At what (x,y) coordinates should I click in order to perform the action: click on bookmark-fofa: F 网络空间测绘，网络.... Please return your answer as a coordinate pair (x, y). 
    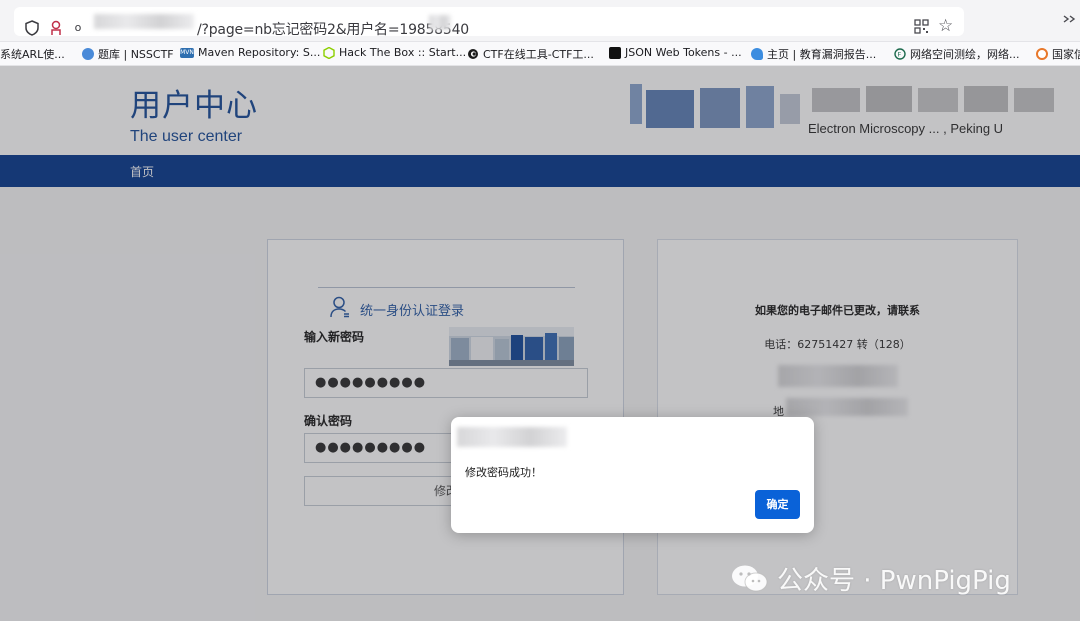
    Looking at the image, I should click on (957, 54).